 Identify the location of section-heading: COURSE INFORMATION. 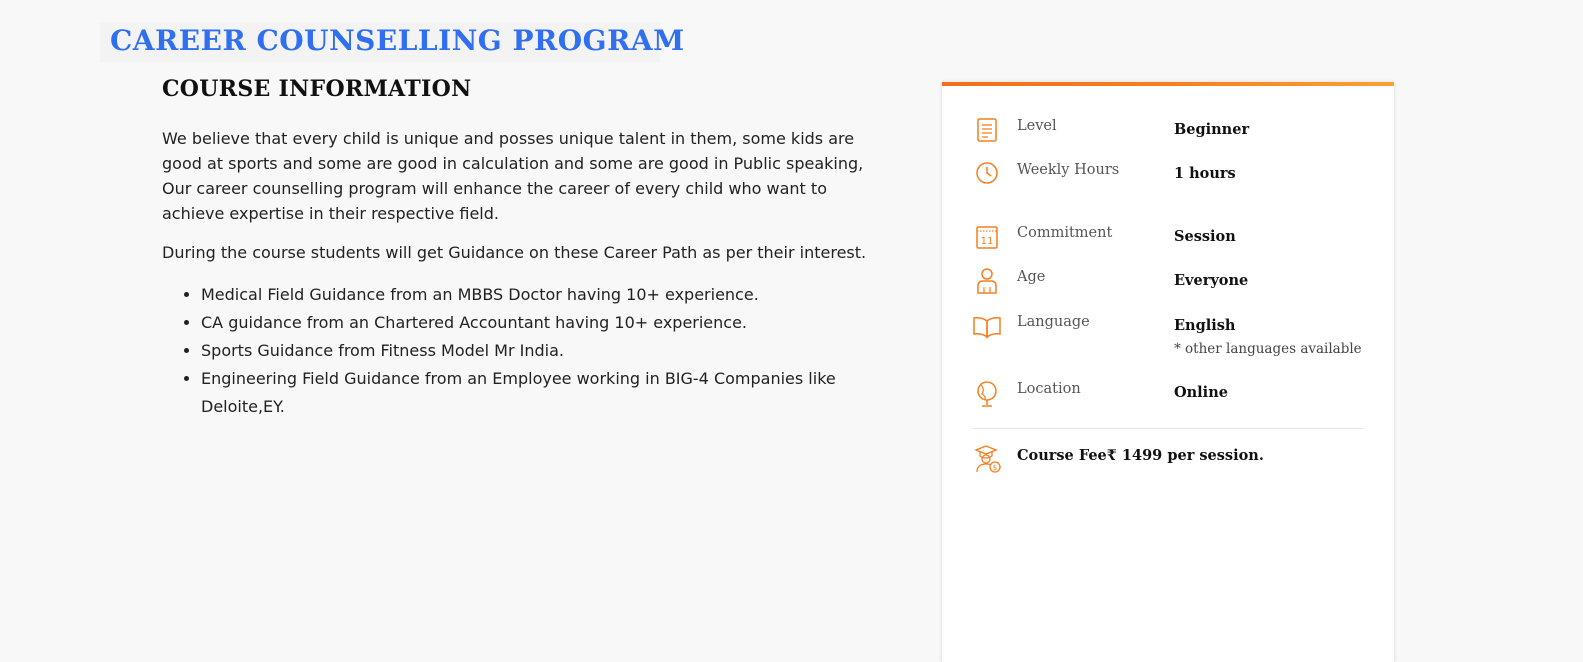
(317, 89).